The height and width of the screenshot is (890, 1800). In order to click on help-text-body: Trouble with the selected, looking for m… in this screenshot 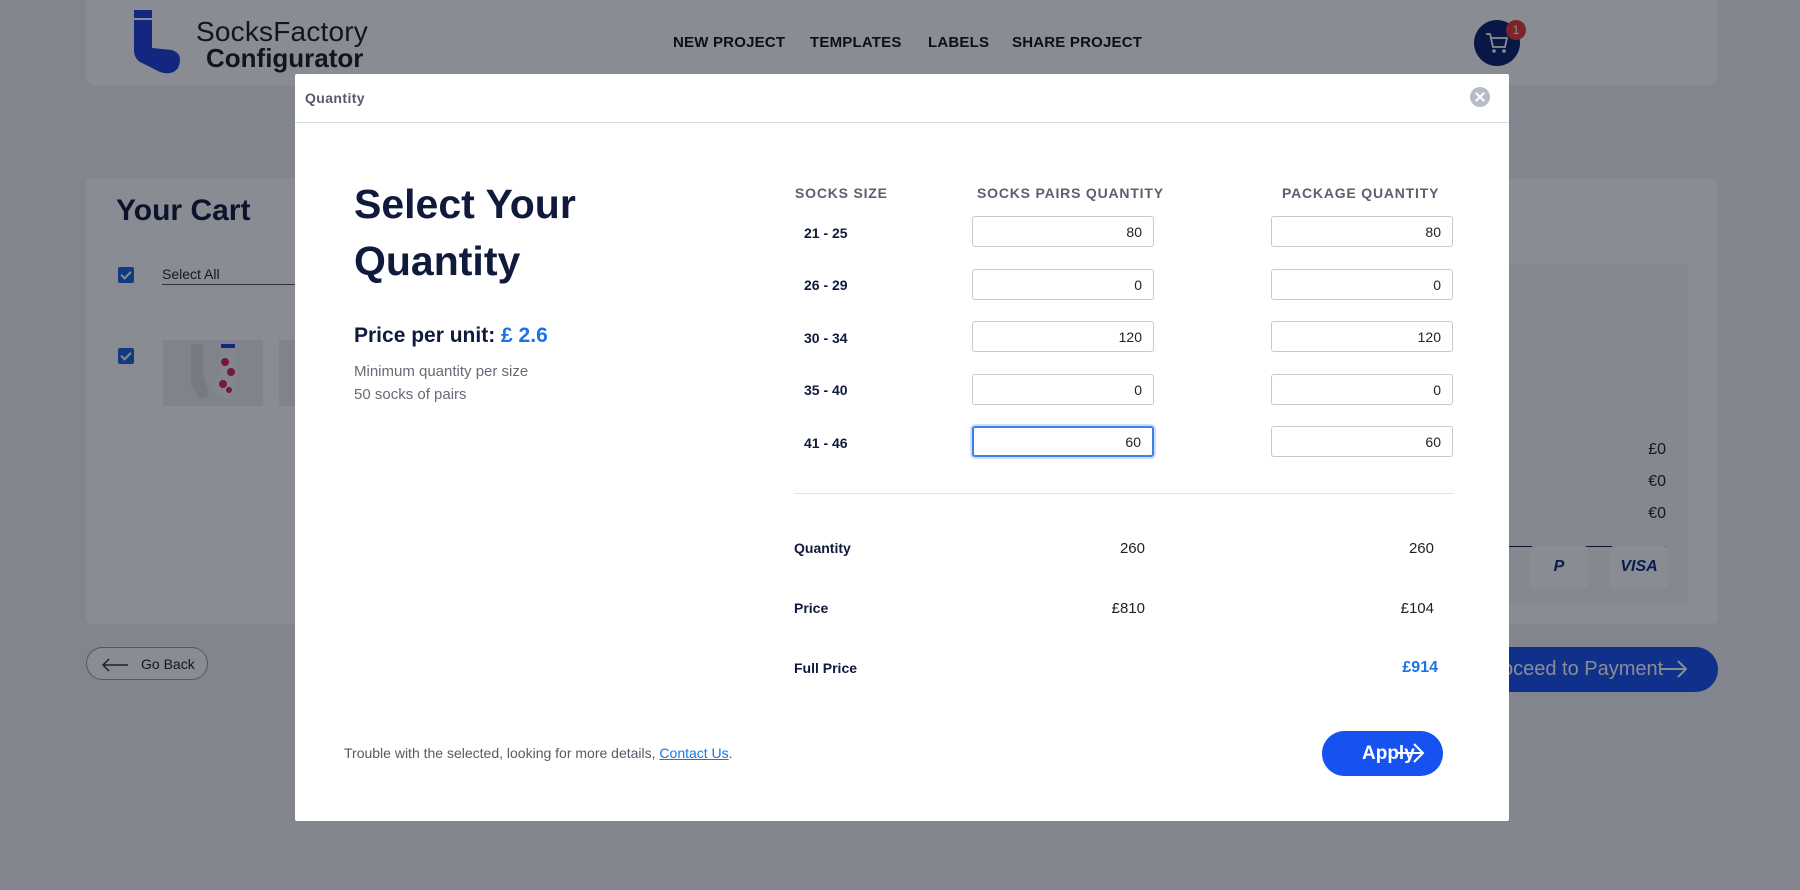, I will do `click(502, 753)`.